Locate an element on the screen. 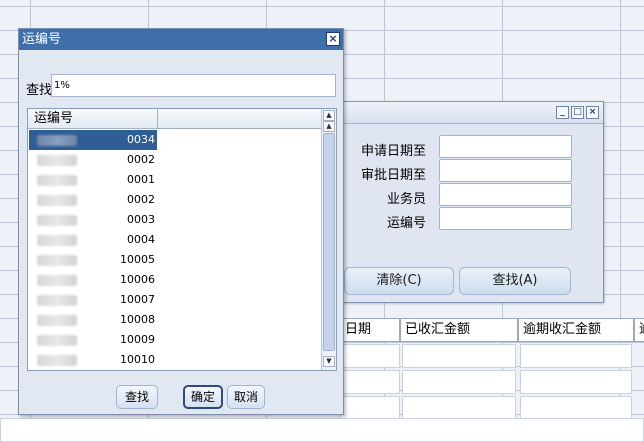 This screenshot has width=644, height=442. search-window-titlebar: _ □ × is located at coordinates (468, 113).